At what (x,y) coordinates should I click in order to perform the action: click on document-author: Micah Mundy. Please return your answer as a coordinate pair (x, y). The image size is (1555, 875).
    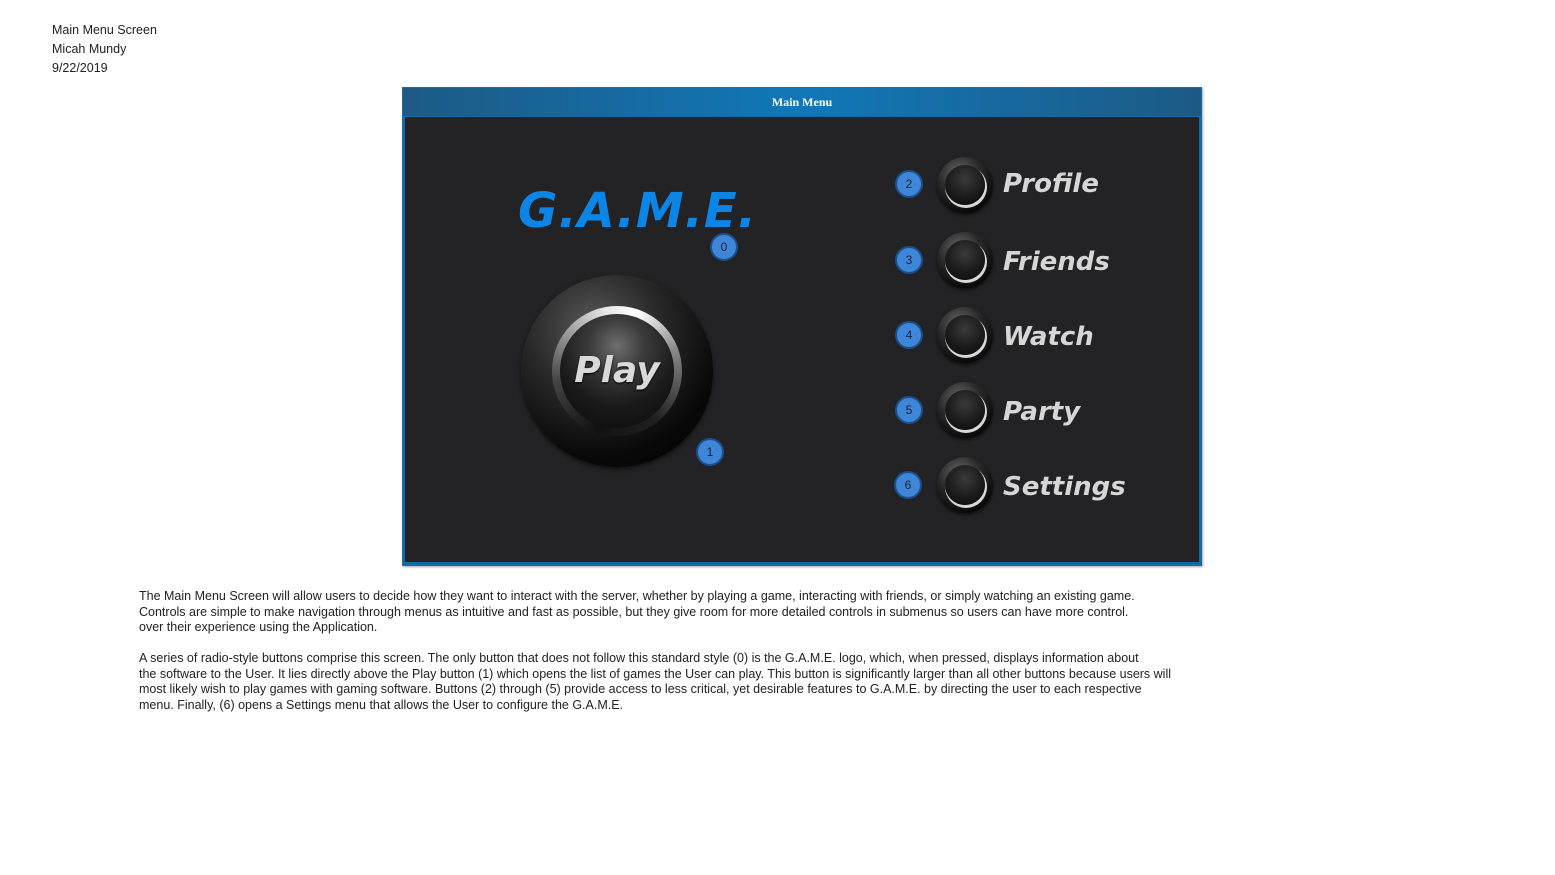
    Looking at the image, I should click on (89, 49).